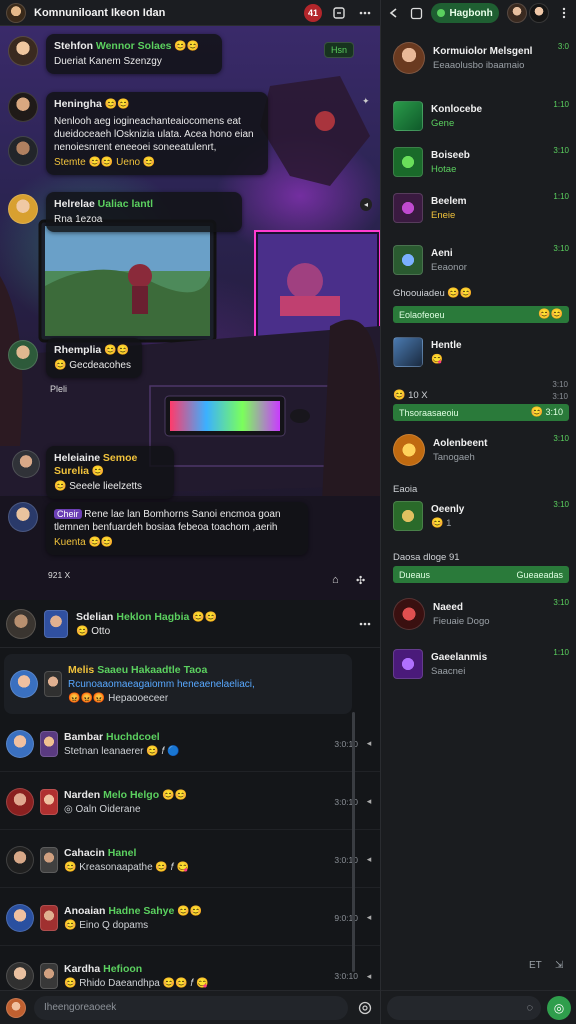 This screenshot has height=1024, width=576. What do you see at coordinates (74, 204) in the screenshot?
I see `sender-name: Helrelae` at bounding box center [74, 204].